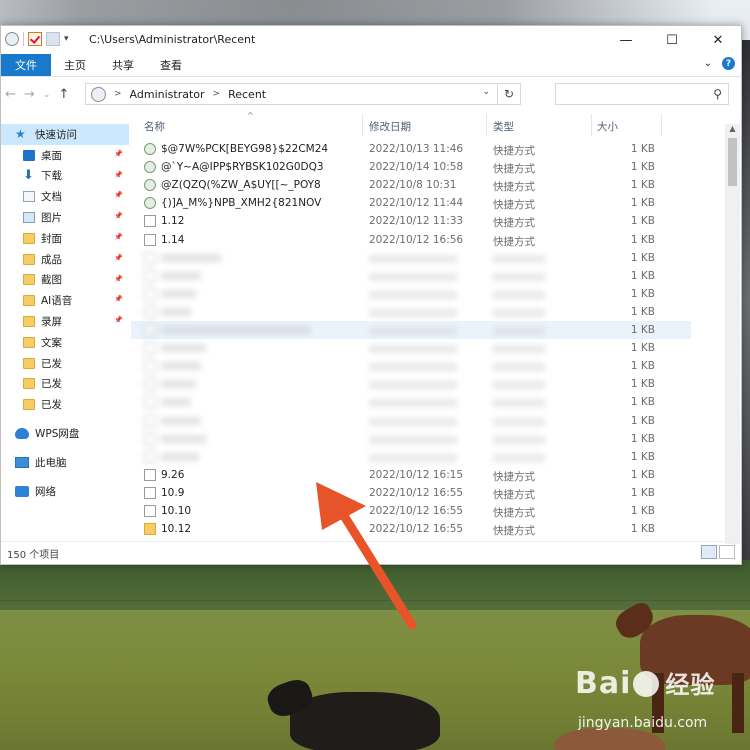 This screenshot has width=750, height=750. I want to click on address-bar: > Administrator > Recent ⌄ ↻, so click(303, 94).